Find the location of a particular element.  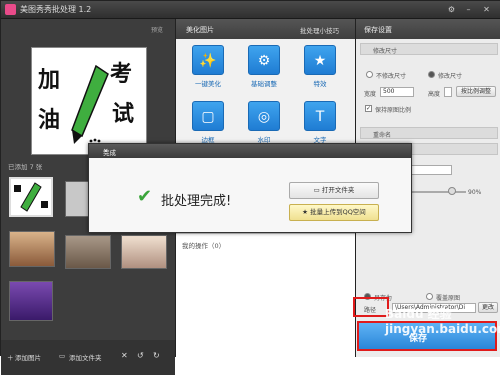

width-label: 宽度 is located at coordinates (370, 94).